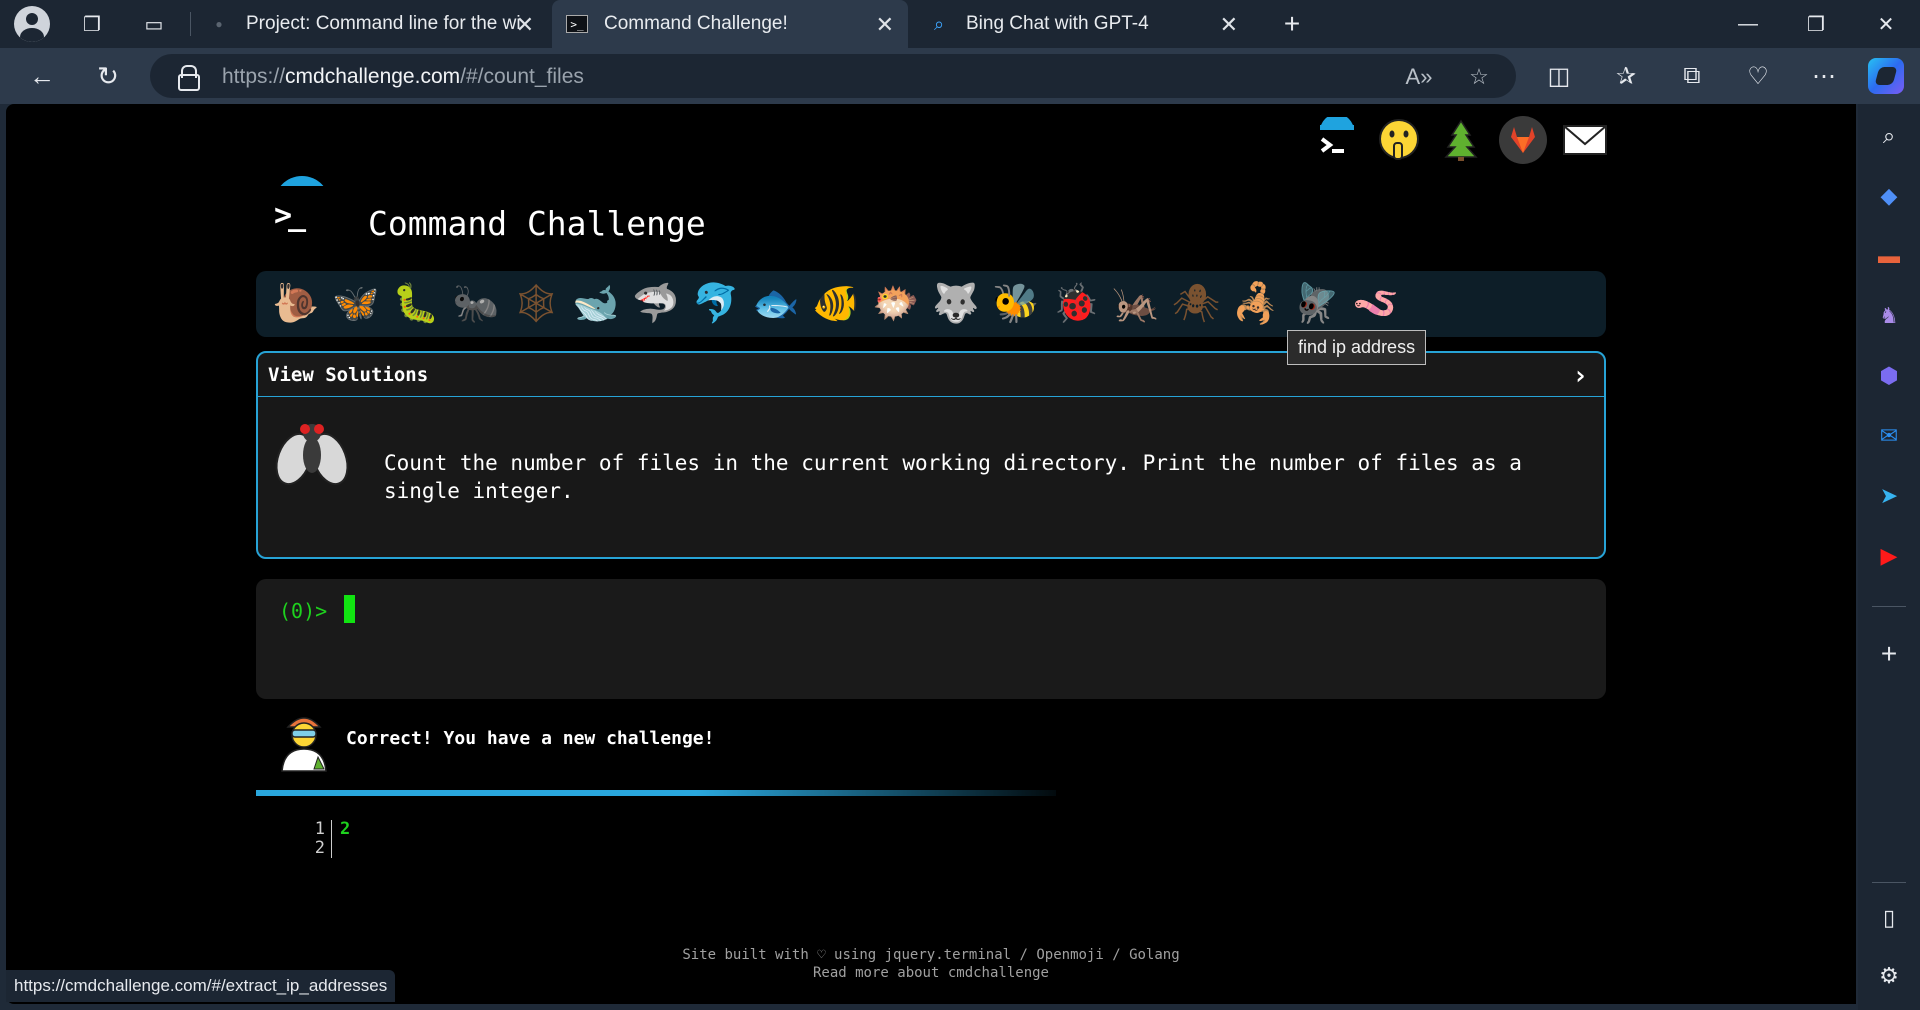 The image size is (1920, 1010). Describe the element at coordinates (416, 304) in the screenshot. I see `caterpillar-level-icon: 🐛` at that location.